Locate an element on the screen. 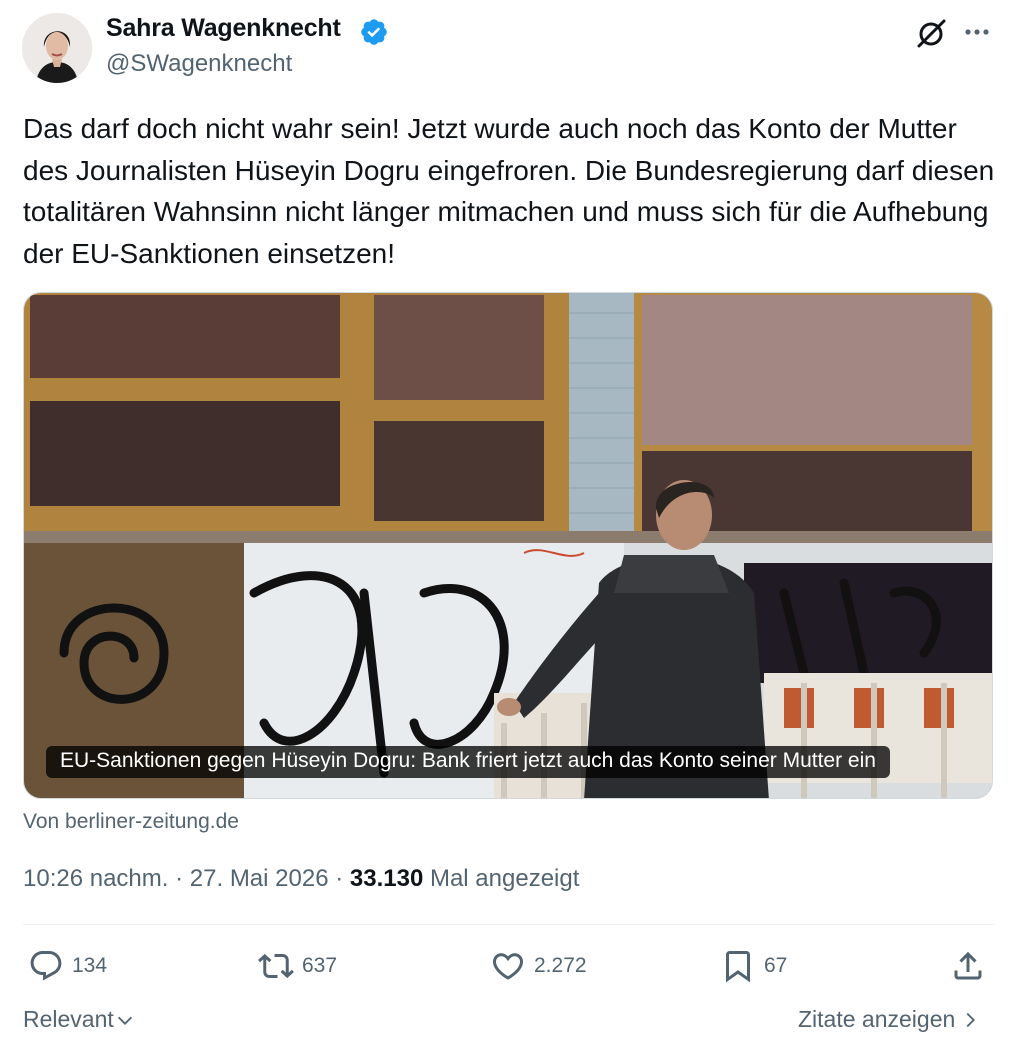 The width and height of the screenshot is (1016, 1052). retweet-count: 637 is located at coordinates (320, 965).